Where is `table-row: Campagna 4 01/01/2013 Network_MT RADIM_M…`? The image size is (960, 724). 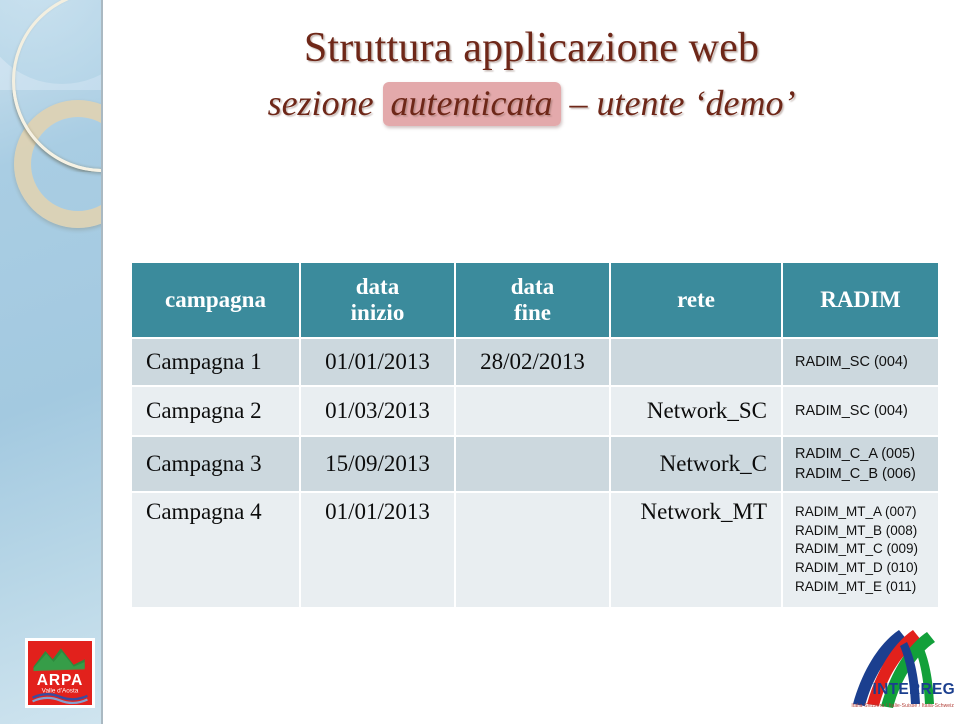
table-row: Campagna 4 01/01/2013 Network_MT RADIM_M… is located at coordinates (535, 550).